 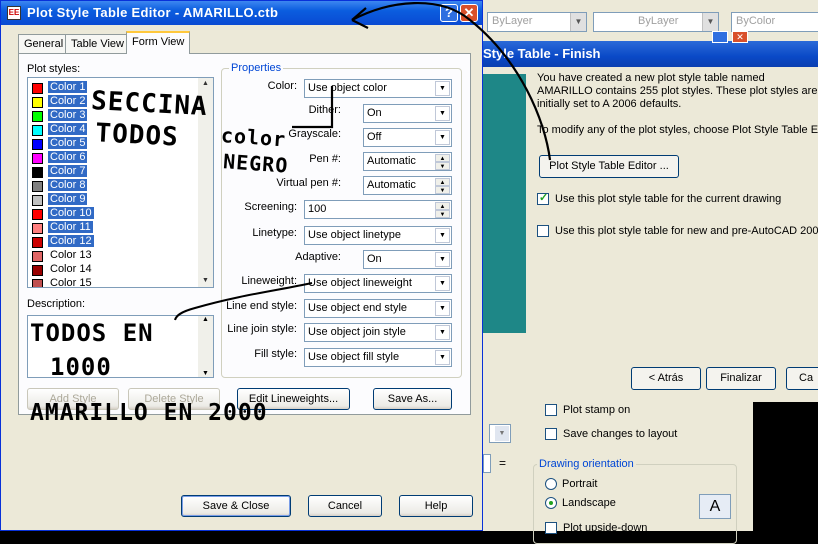 I want to click on plot-style-name: Color 3, so click(x=68, y=115).